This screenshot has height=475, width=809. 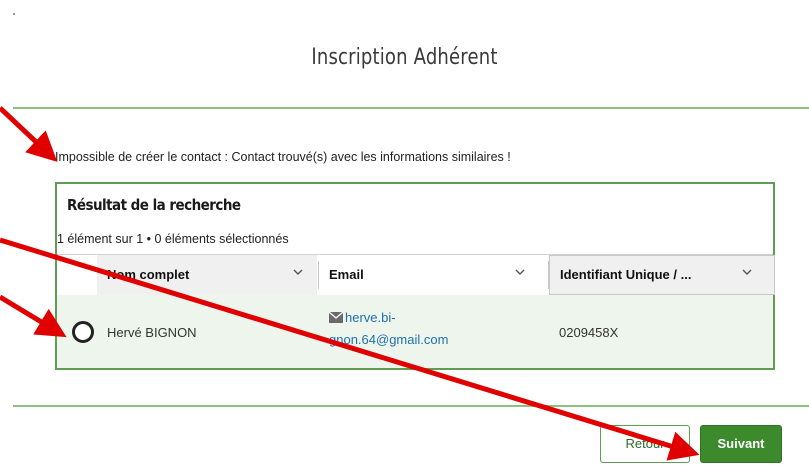 I want to click on bottom-divider, so click(x=411, y=406).